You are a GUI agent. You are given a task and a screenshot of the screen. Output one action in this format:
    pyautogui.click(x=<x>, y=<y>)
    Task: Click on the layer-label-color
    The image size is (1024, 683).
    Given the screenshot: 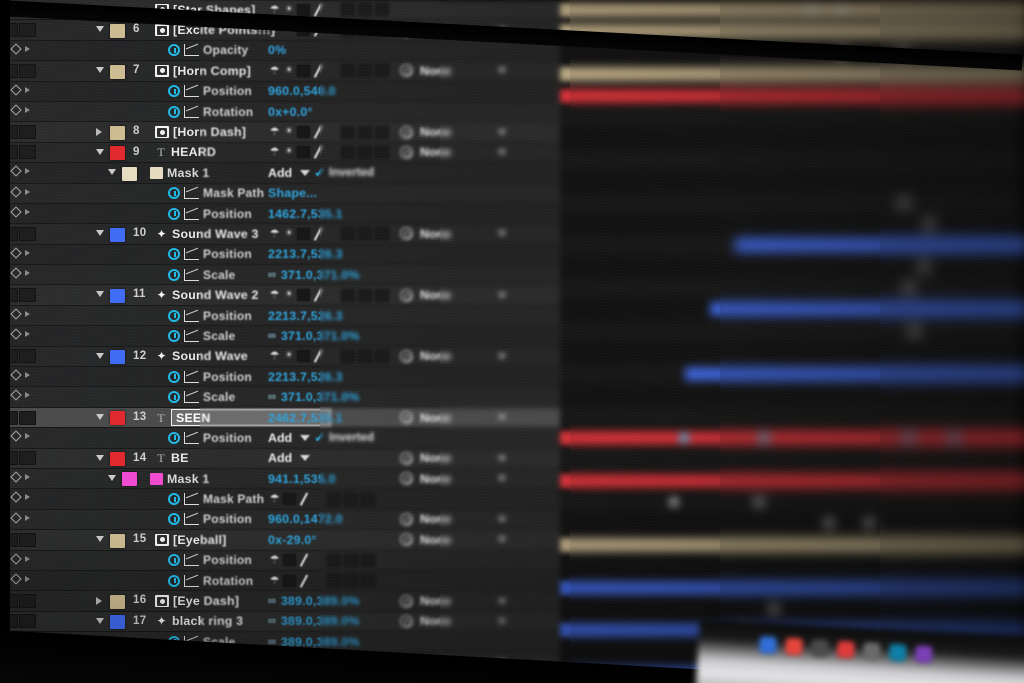 What is the action you would take?
    pyautogui.click(x=117, y=132)
    